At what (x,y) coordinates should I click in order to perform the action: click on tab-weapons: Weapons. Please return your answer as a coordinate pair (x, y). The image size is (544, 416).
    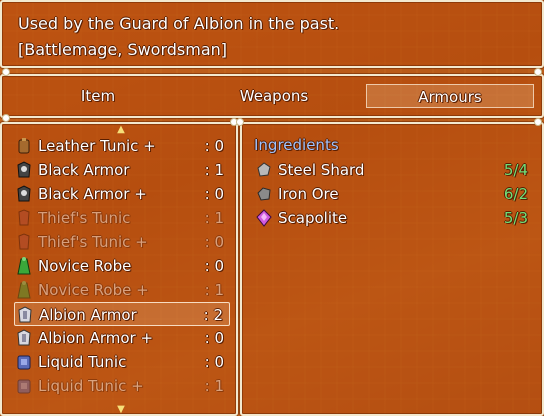
    Looking at the image, I should click on (274, 96).